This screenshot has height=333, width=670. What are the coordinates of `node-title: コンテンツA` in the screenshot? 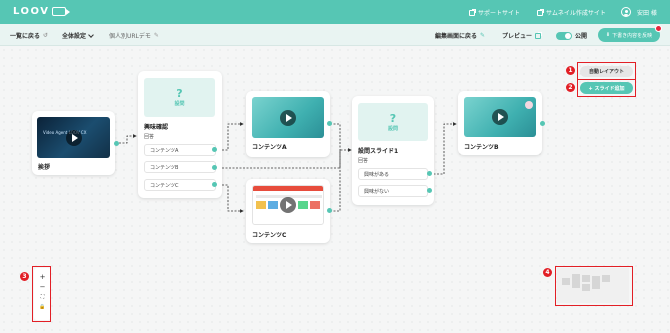 It's located at (269, 147).